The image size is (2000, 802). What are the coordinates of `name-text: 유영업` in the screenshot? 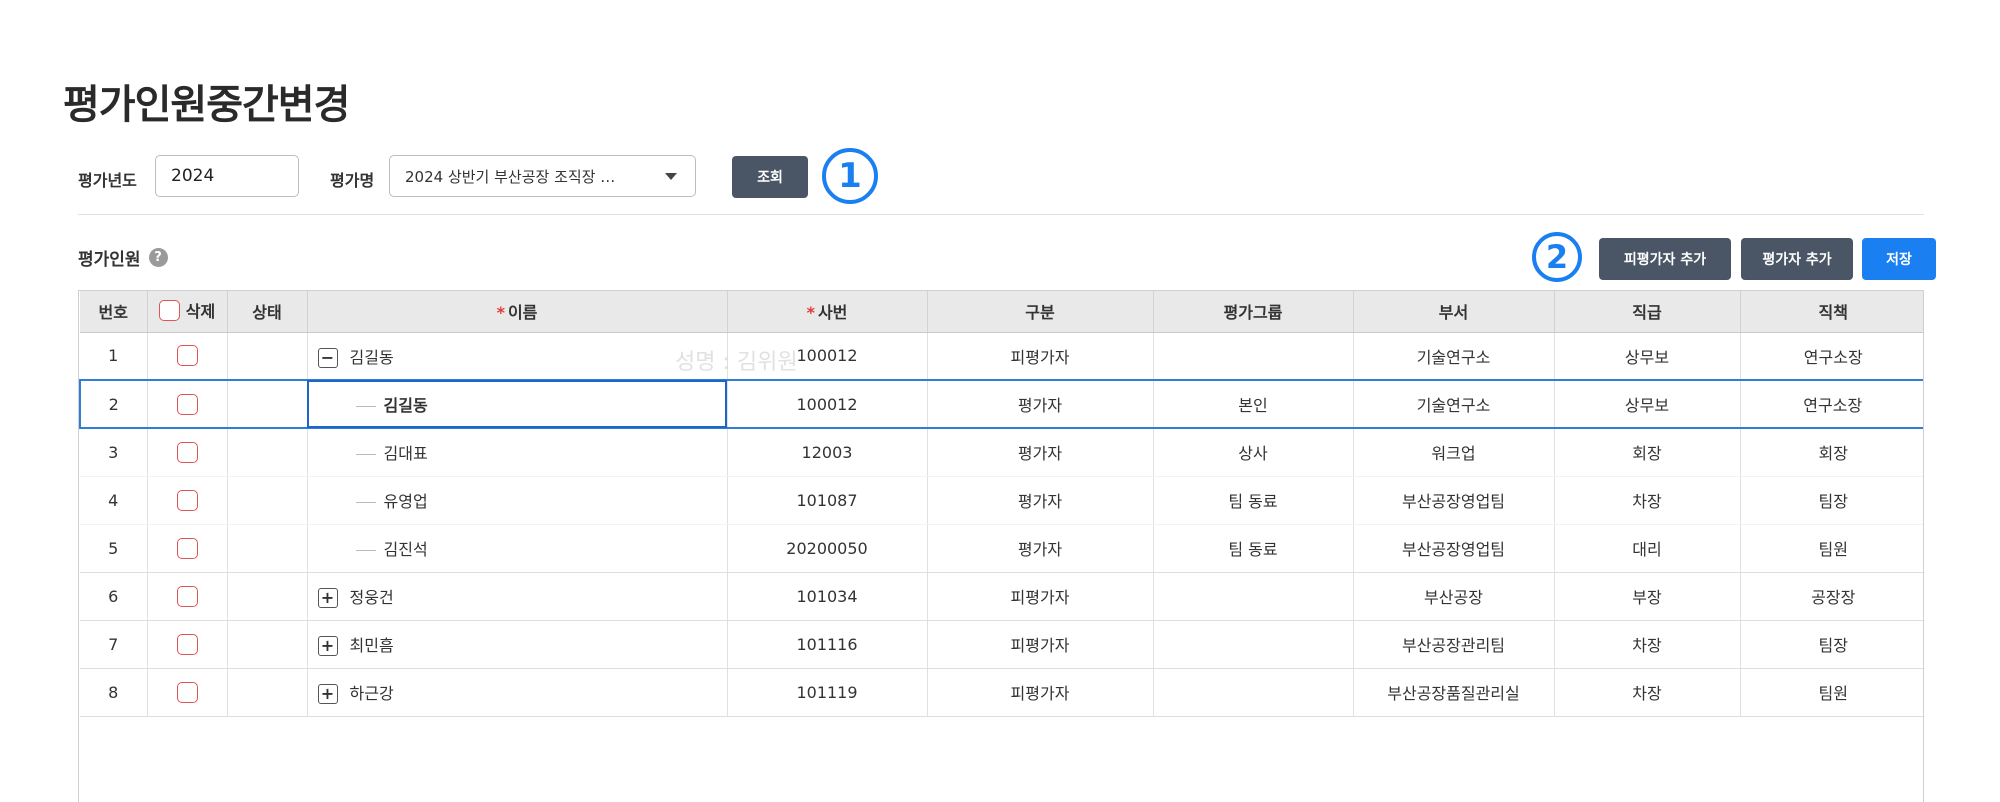 It's located at (405, 501).